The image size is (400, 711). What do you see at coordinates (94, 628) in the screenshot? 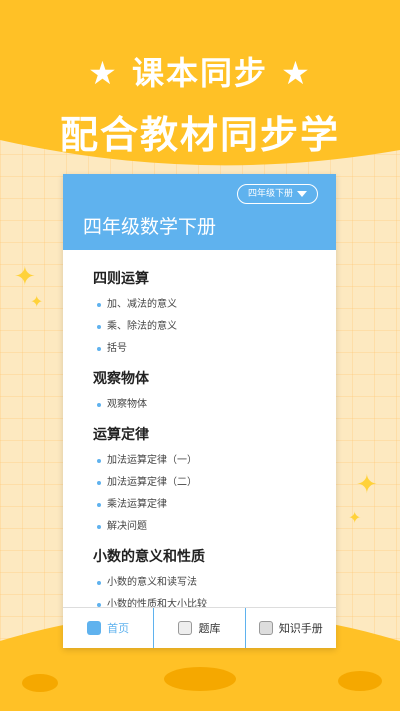
I see `home-icon` at bounding box center [94, 628].